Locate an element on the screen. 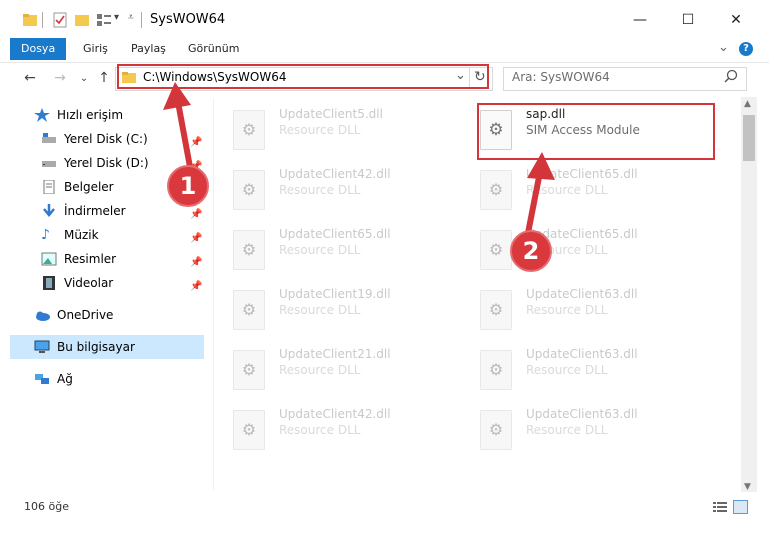 The height and width of the screenshot is (536, 769). step-2-badge: 2 is located at coordinates (531, 251).